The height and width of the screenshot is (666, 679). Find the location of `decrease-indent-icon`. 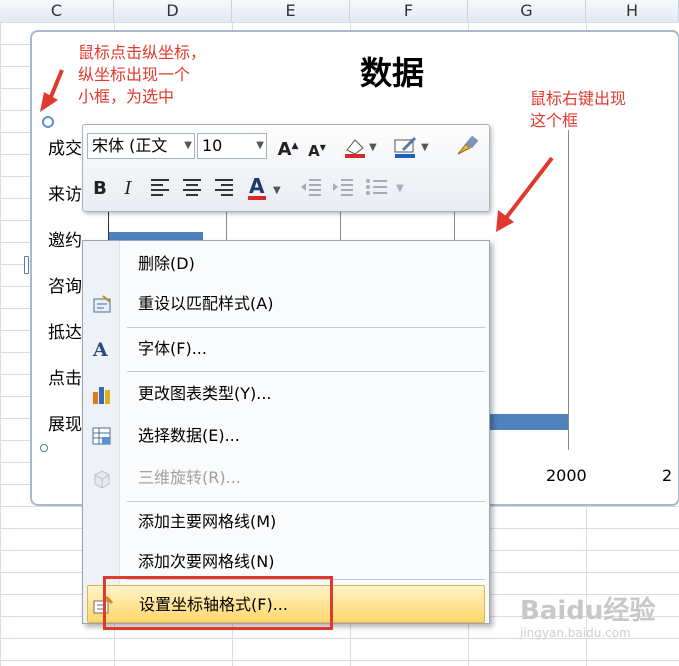

decrease-indent-icon is located at coordinates (311, 189).